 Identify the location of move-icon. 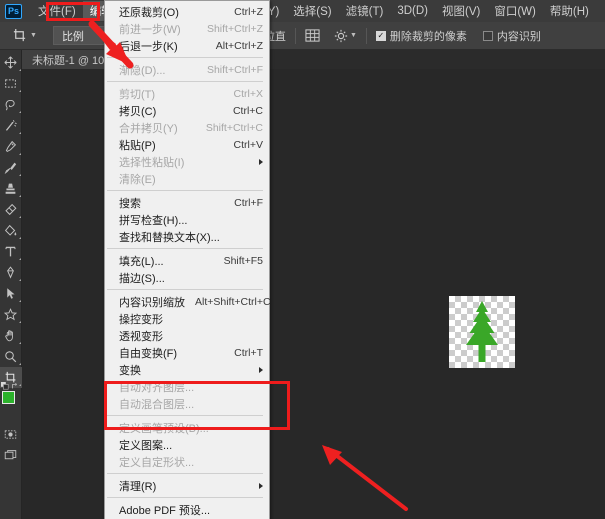
(10, 62).